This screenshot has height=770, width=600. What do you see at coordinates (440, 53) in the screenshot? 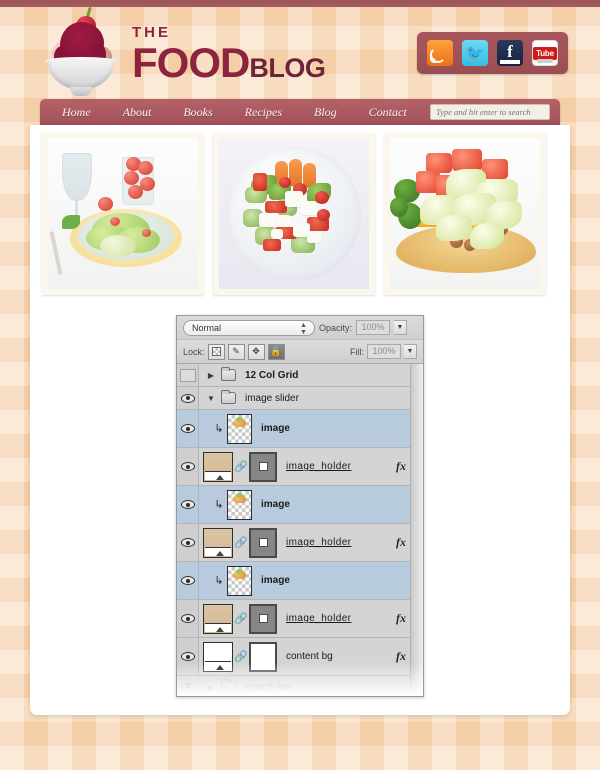
I see `rss-icon` at bounding box center [440, 53].